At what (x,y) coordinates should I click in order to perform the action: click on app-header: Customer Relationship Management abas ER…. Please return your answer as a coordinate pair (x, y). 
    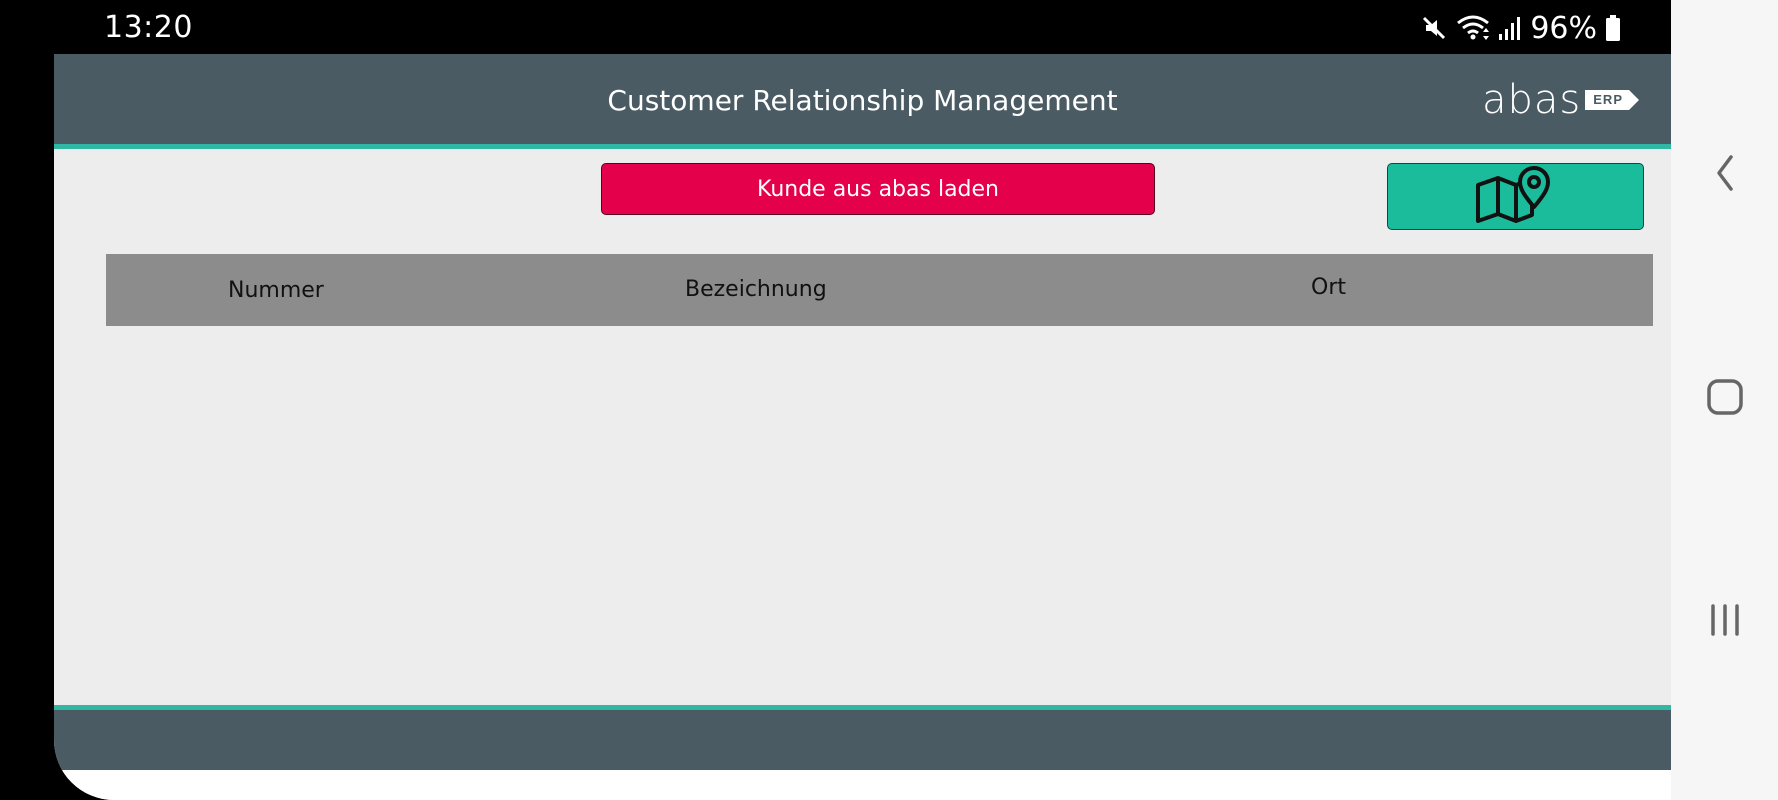
    Looking at the image, I should click on (862, 101).